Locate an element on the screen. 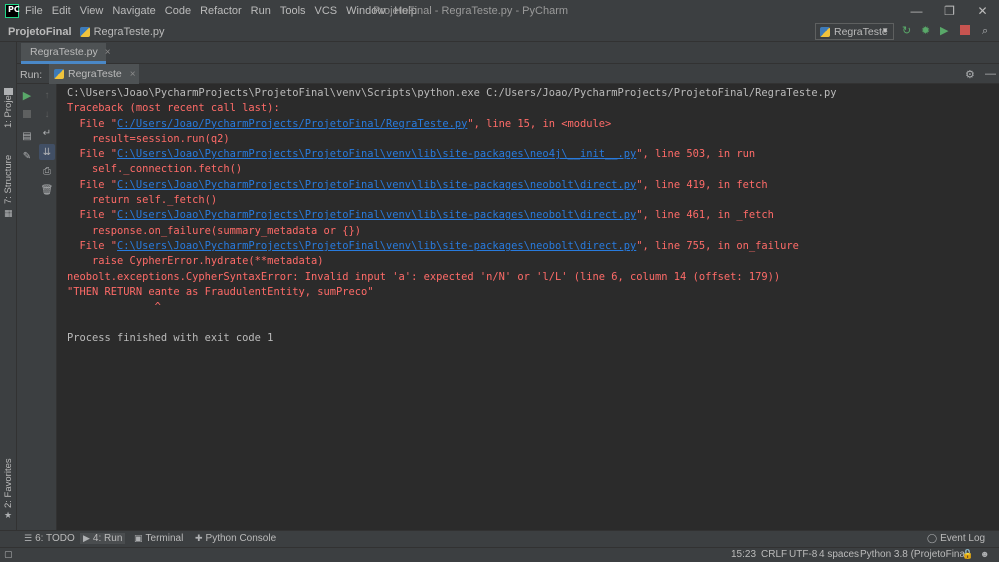 This screenshot has height=562, width=999. menu-edit: Edit is located at coordinates (61, 11).